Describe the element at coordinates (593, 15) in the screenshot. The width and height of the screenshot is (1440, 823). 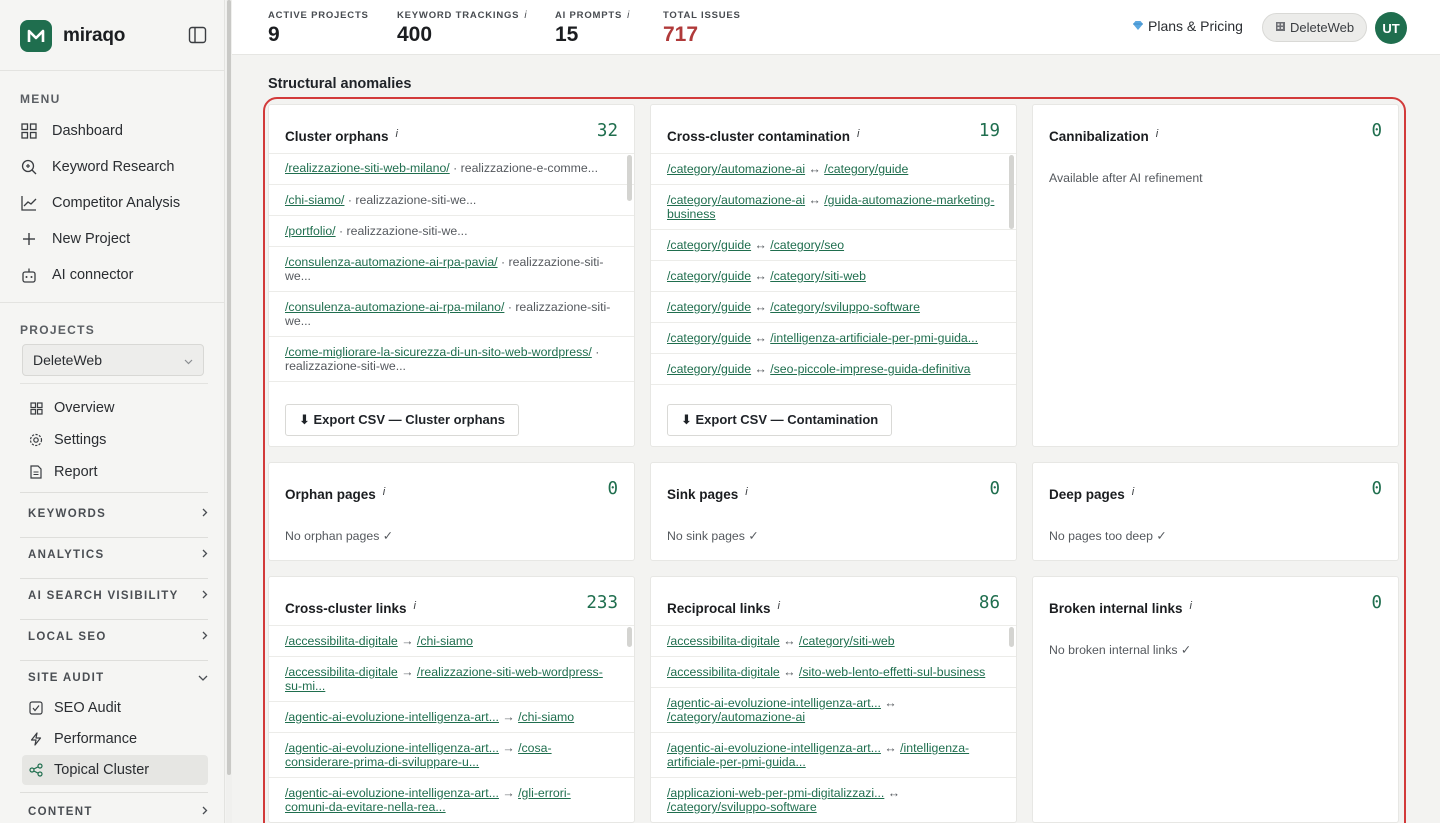
I see `stat-label: AI PROMPTS i` at that location.